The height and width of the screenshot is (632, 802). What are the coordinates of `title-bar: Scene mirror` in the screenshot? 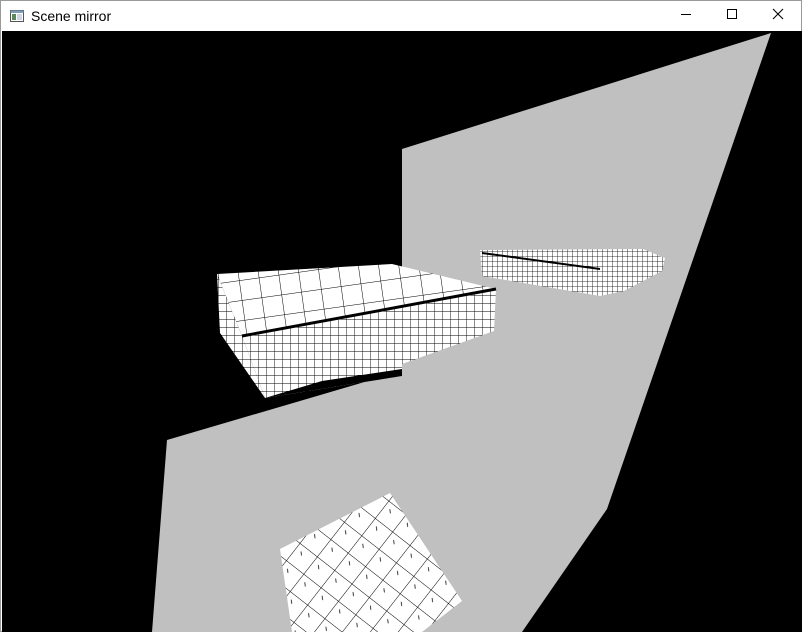 It's located at (401, 16).